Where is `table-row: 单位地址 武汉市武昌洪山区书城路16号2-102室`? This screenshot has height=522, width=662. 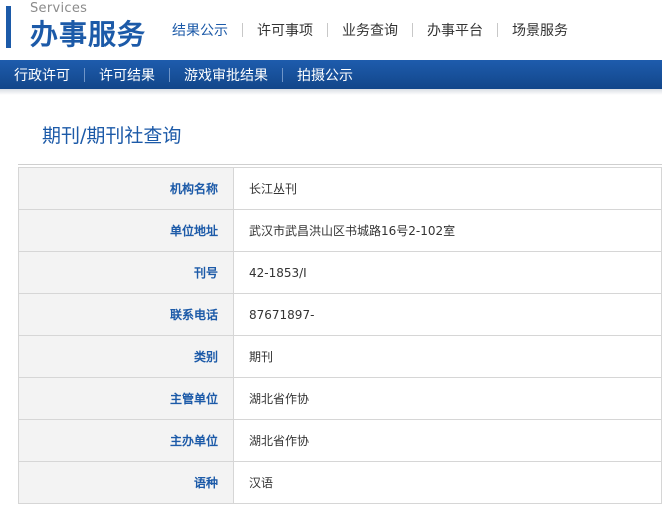
table-row: 单位地址 武汉市武昌洪山区书城路16号2-102室 is located at coordinates (340, 230).